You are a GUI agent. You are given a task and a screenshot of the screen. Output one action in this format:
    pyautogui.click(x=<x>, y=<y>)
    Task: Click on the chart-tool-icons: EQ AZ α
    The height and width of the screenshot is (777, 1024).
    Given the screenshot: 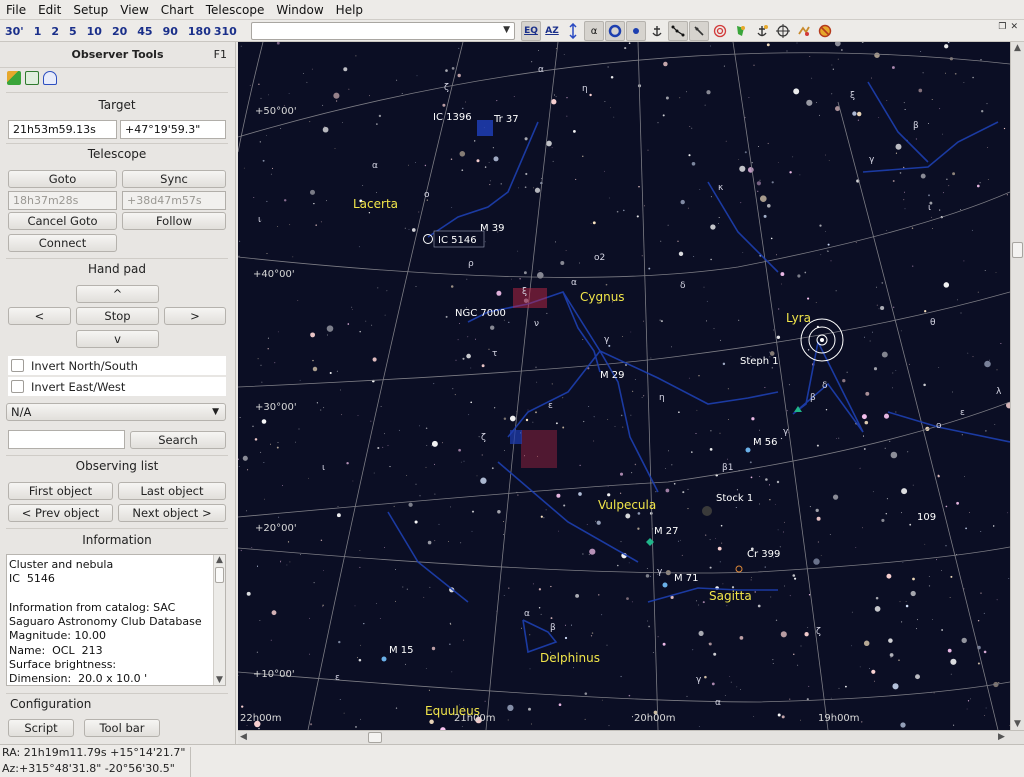 What is the action you would take?
    pyautogui.click(x=678, y=31)
    